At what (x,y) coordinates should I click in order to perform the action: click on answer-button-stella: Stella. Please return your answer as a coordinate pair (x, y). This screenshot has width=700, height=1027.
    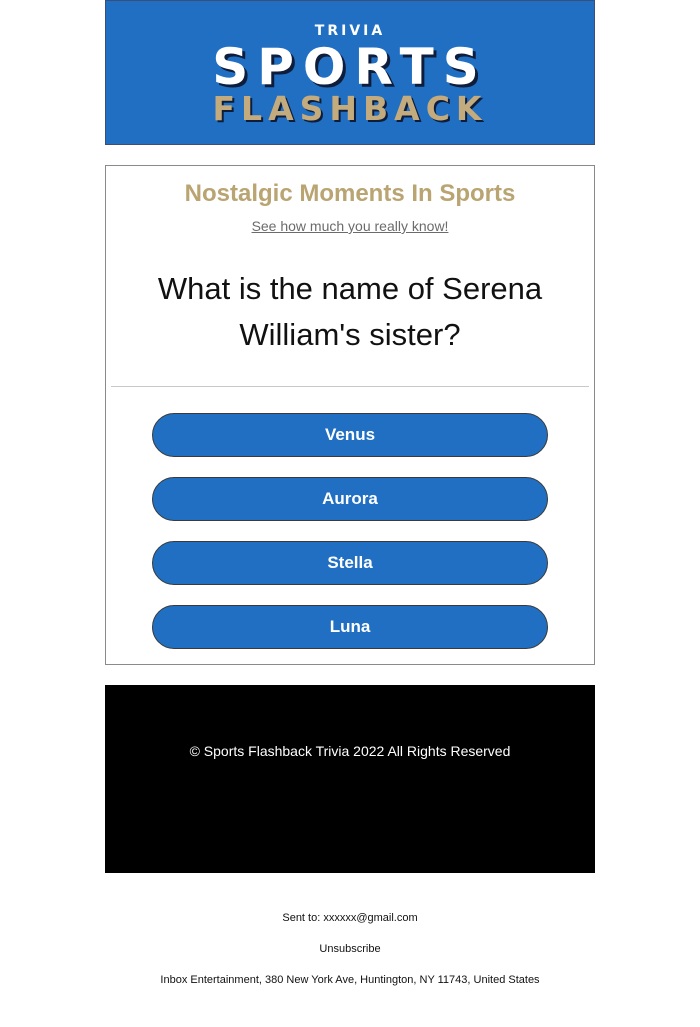
    Looking at the image, I should click on (350, 563).